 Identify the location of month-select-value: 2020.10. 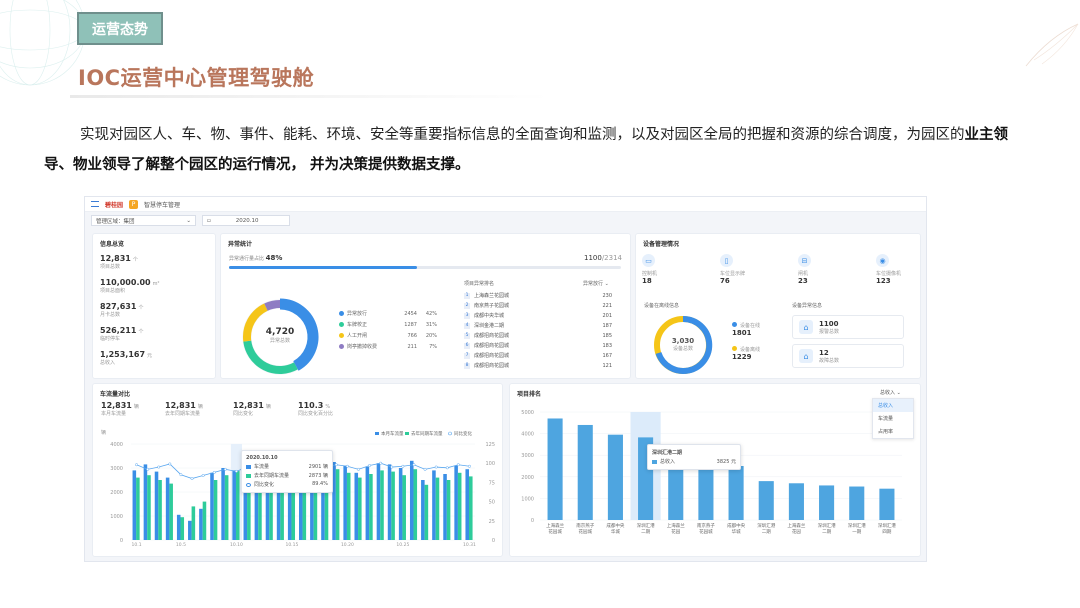
(247, 220).